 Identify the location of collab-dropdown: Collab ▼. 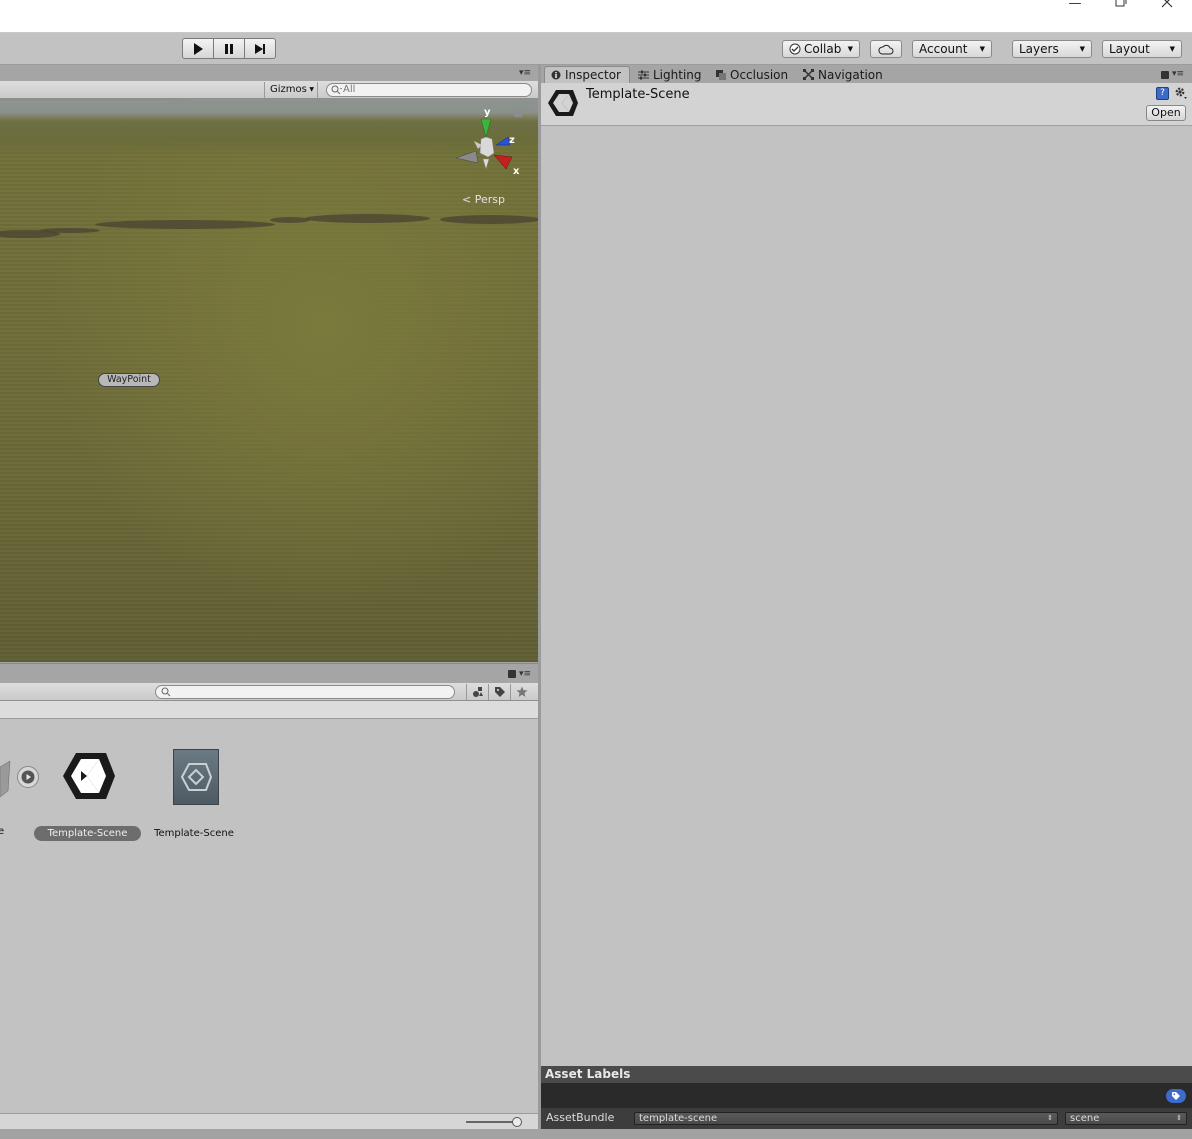
(821, 49).